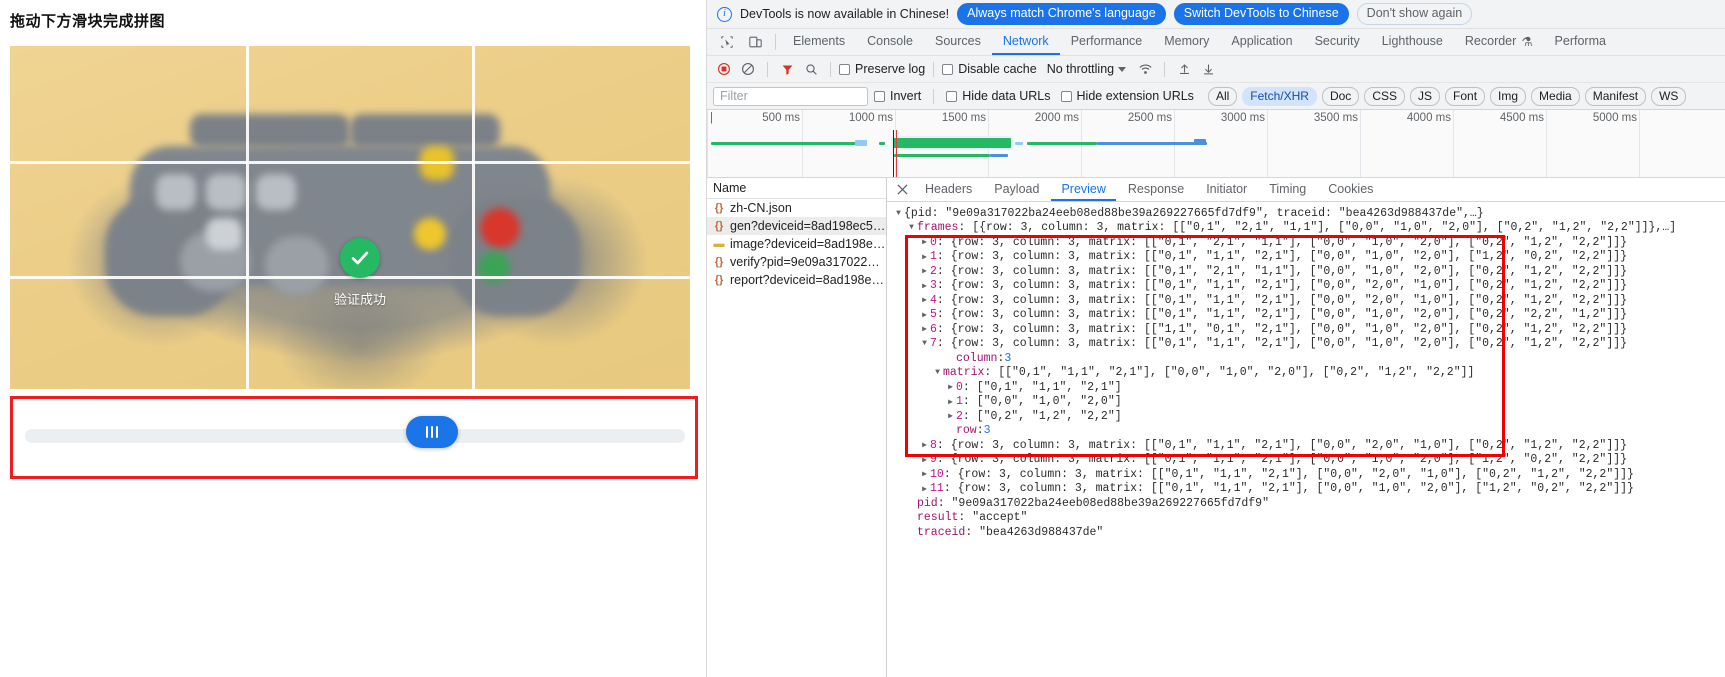 This screenshot has width=1725, height=677. I want to click on captcha-slider-area, so click(354, 437).